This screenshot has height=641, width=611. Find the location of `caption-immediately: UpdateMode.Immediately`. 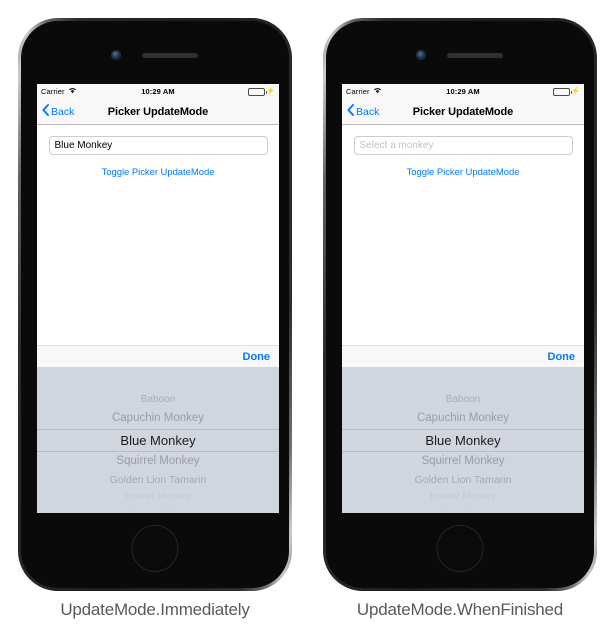

caption-immediately: UpdateMode.Immediately is located at coordinates (155, 609).